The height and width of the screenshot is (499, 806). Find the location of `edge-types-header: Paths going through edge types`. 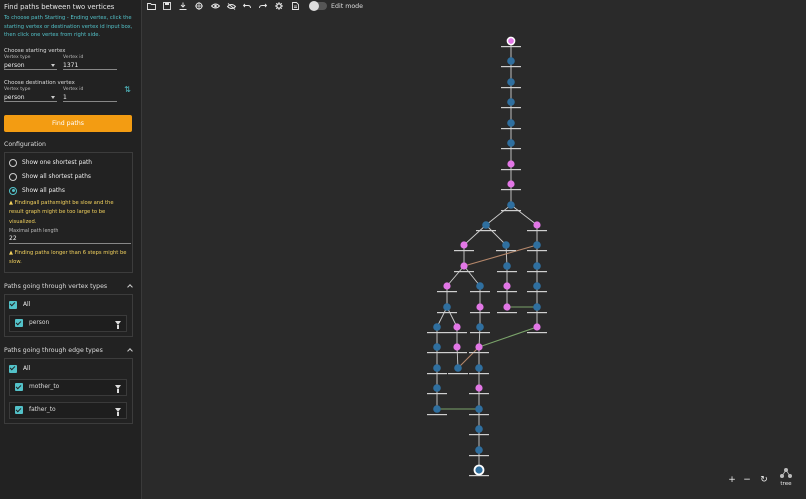

edge-types-header: Paths going through edge types is located at coordinates (68, 350).